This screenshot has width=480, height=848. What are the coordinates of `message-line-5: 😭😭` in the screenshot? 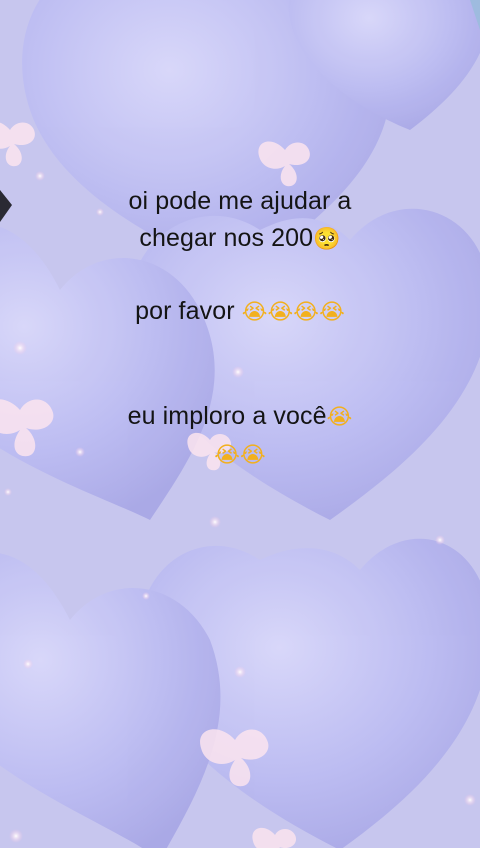 It's located at (240, 455).